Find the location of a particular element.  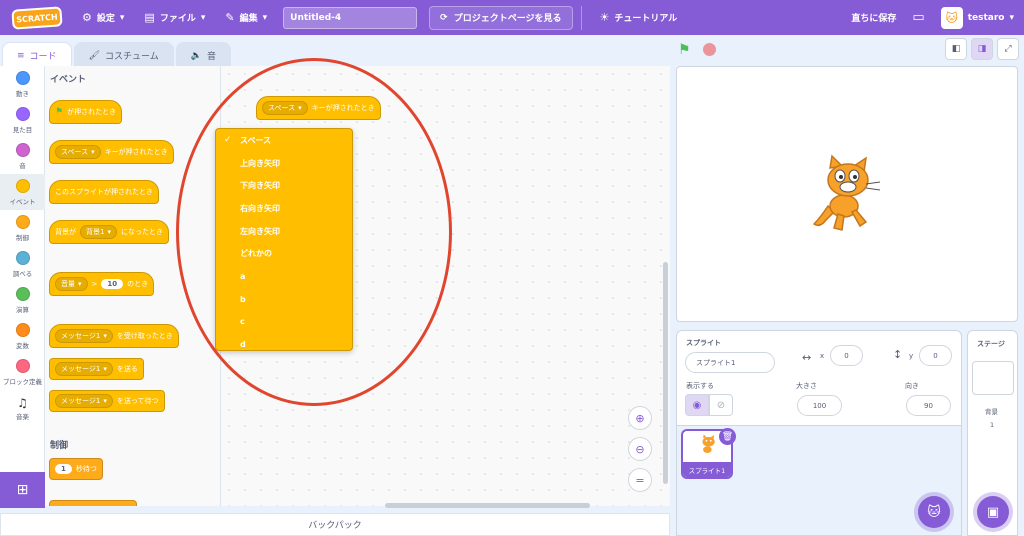

category-label: イベント is located at coordinates (22, 201).